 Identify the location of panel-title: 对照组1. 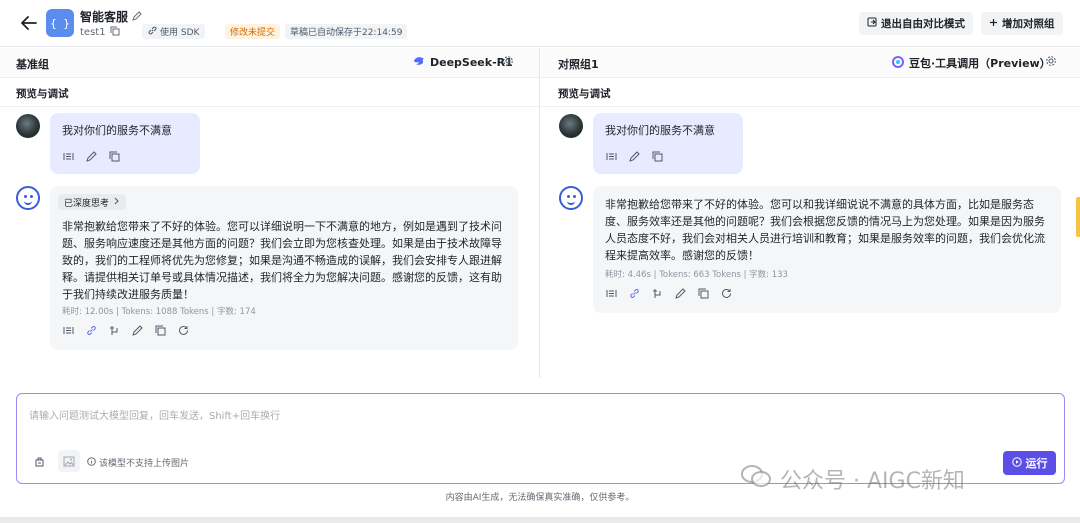
(578, 64).